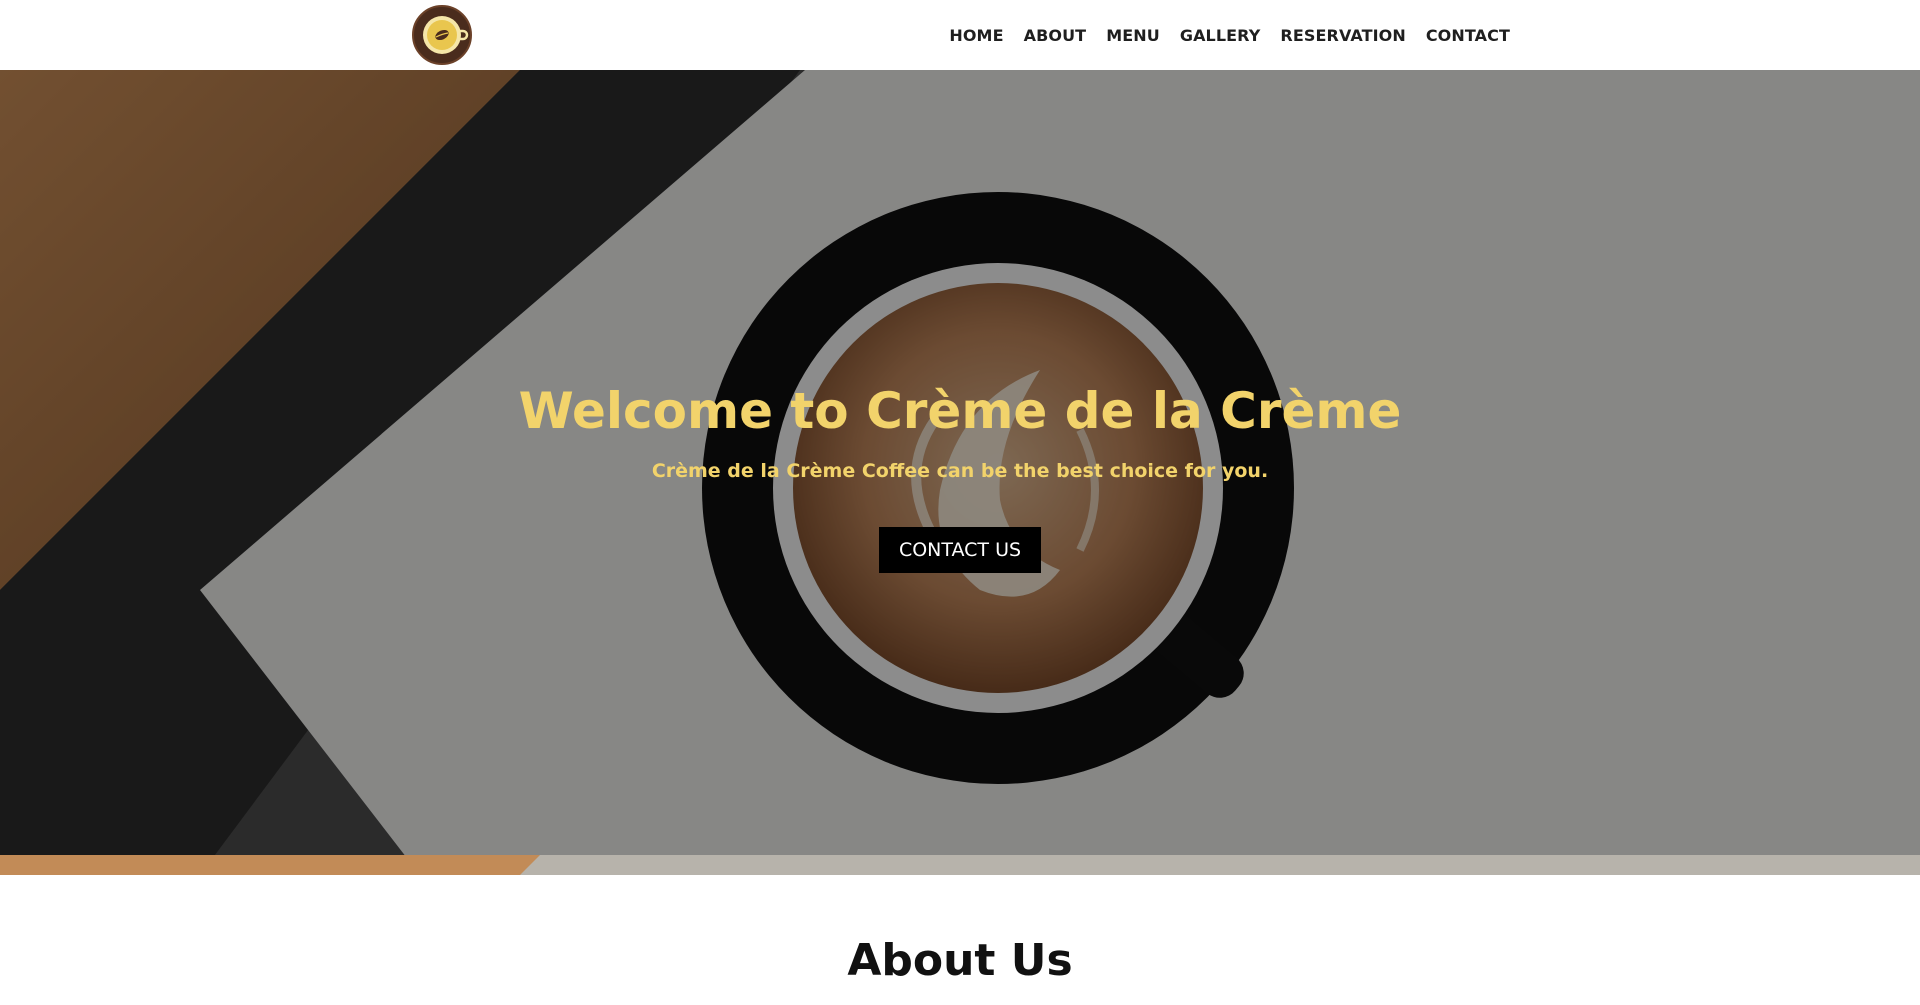 The width and height of the screenshot is (1920, 1005). I want to click on nav-item-home: HOME, so click(976, 35).